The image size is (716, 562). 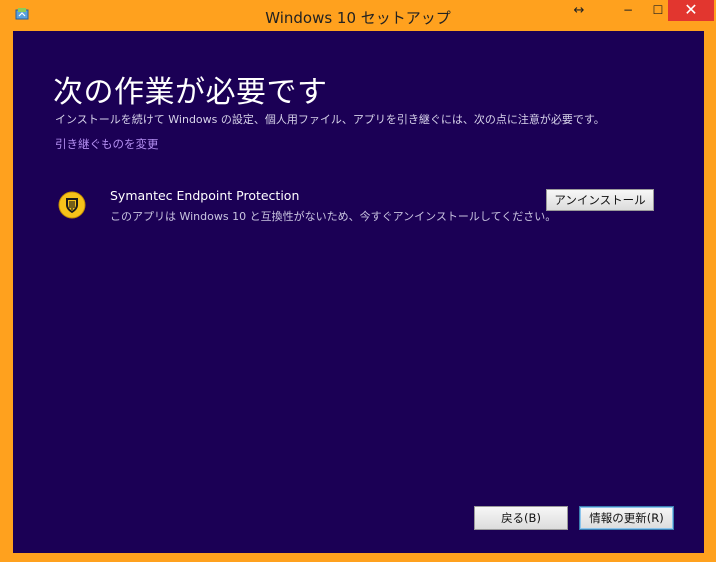 What do you see at coordinates (107, 144) in the screenshot?
I see `change-what-to-keep-link: 引き継ぐものを変更` at bounding box center [107, 144].